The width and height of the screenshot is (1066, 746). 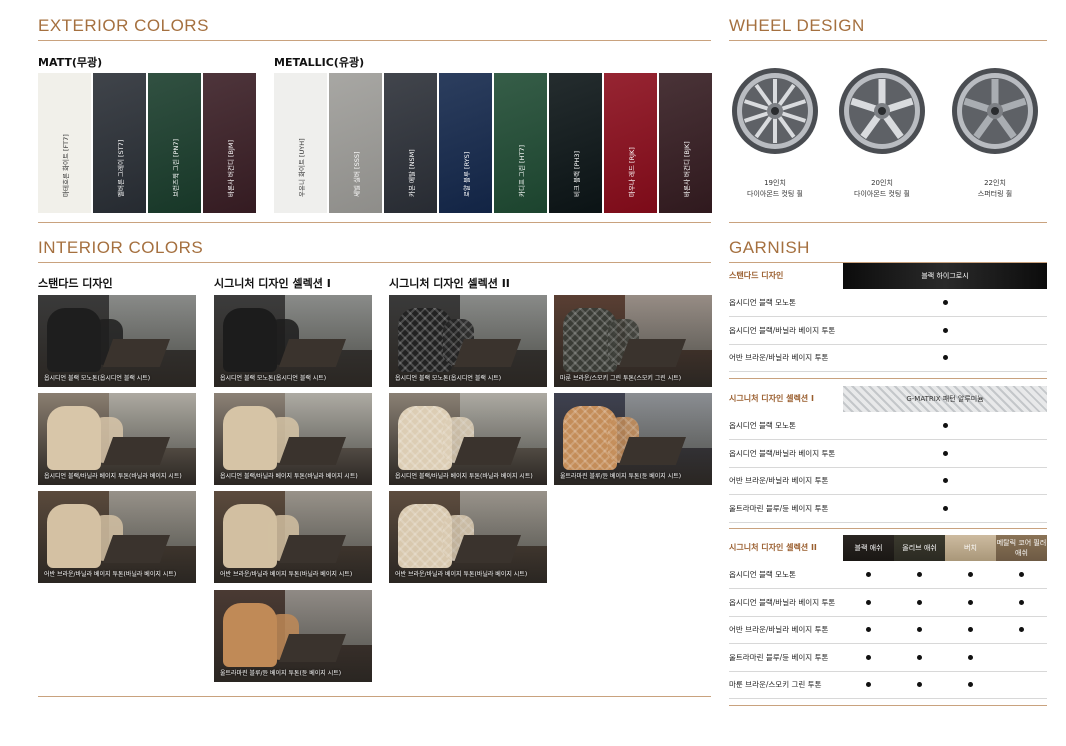 What do you see at coordinates (888, 378) in the screenshot?
I see `garnish-group-divider` at bounding box center [888, 378].